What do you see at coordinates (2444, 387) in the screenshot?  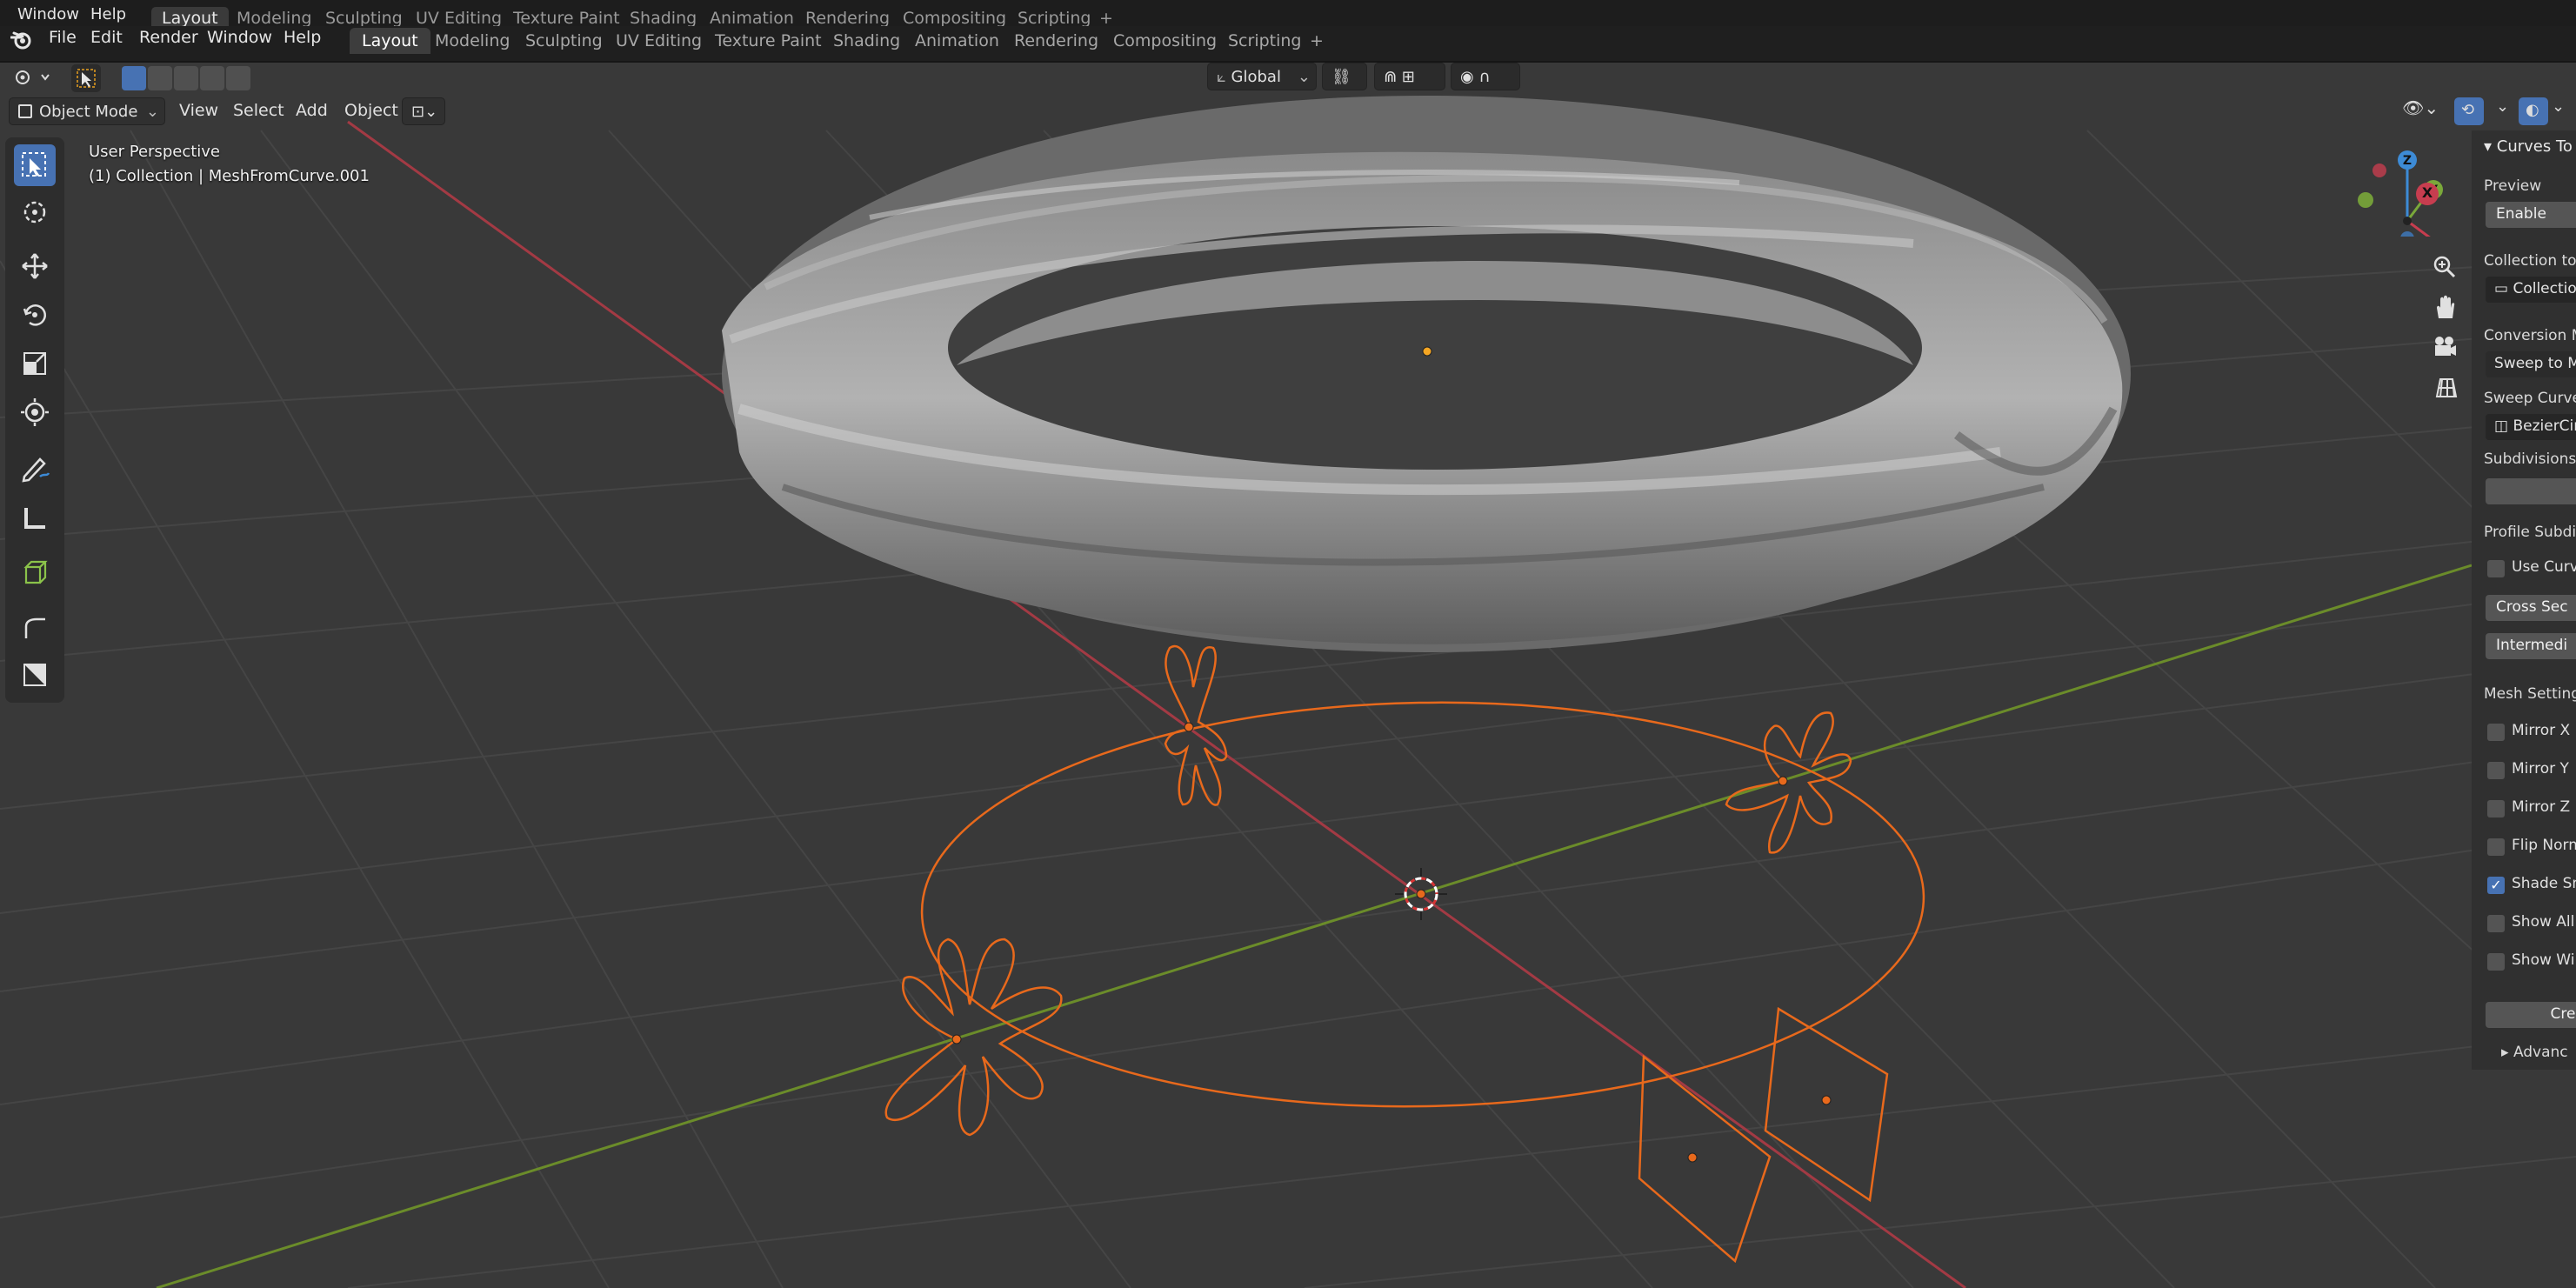 I see `grid-ortho-icon` at bounding box center [2444, 387].